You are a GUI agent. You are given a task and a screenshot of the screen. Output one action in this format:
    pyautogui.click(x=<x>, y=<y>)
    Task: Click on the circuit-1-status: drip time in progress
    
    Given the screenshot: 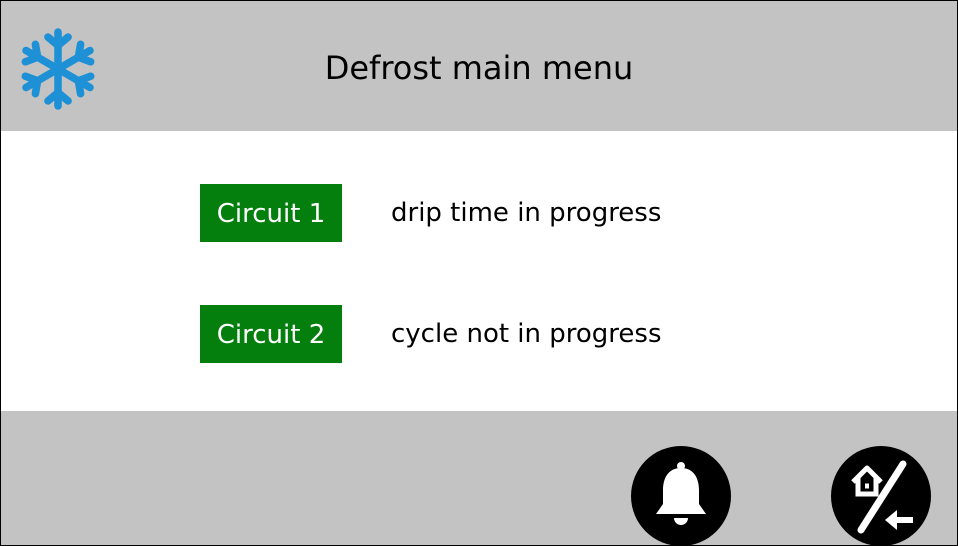 What is the action you would take?
    pyautogui.click(x=526, y=213)
    